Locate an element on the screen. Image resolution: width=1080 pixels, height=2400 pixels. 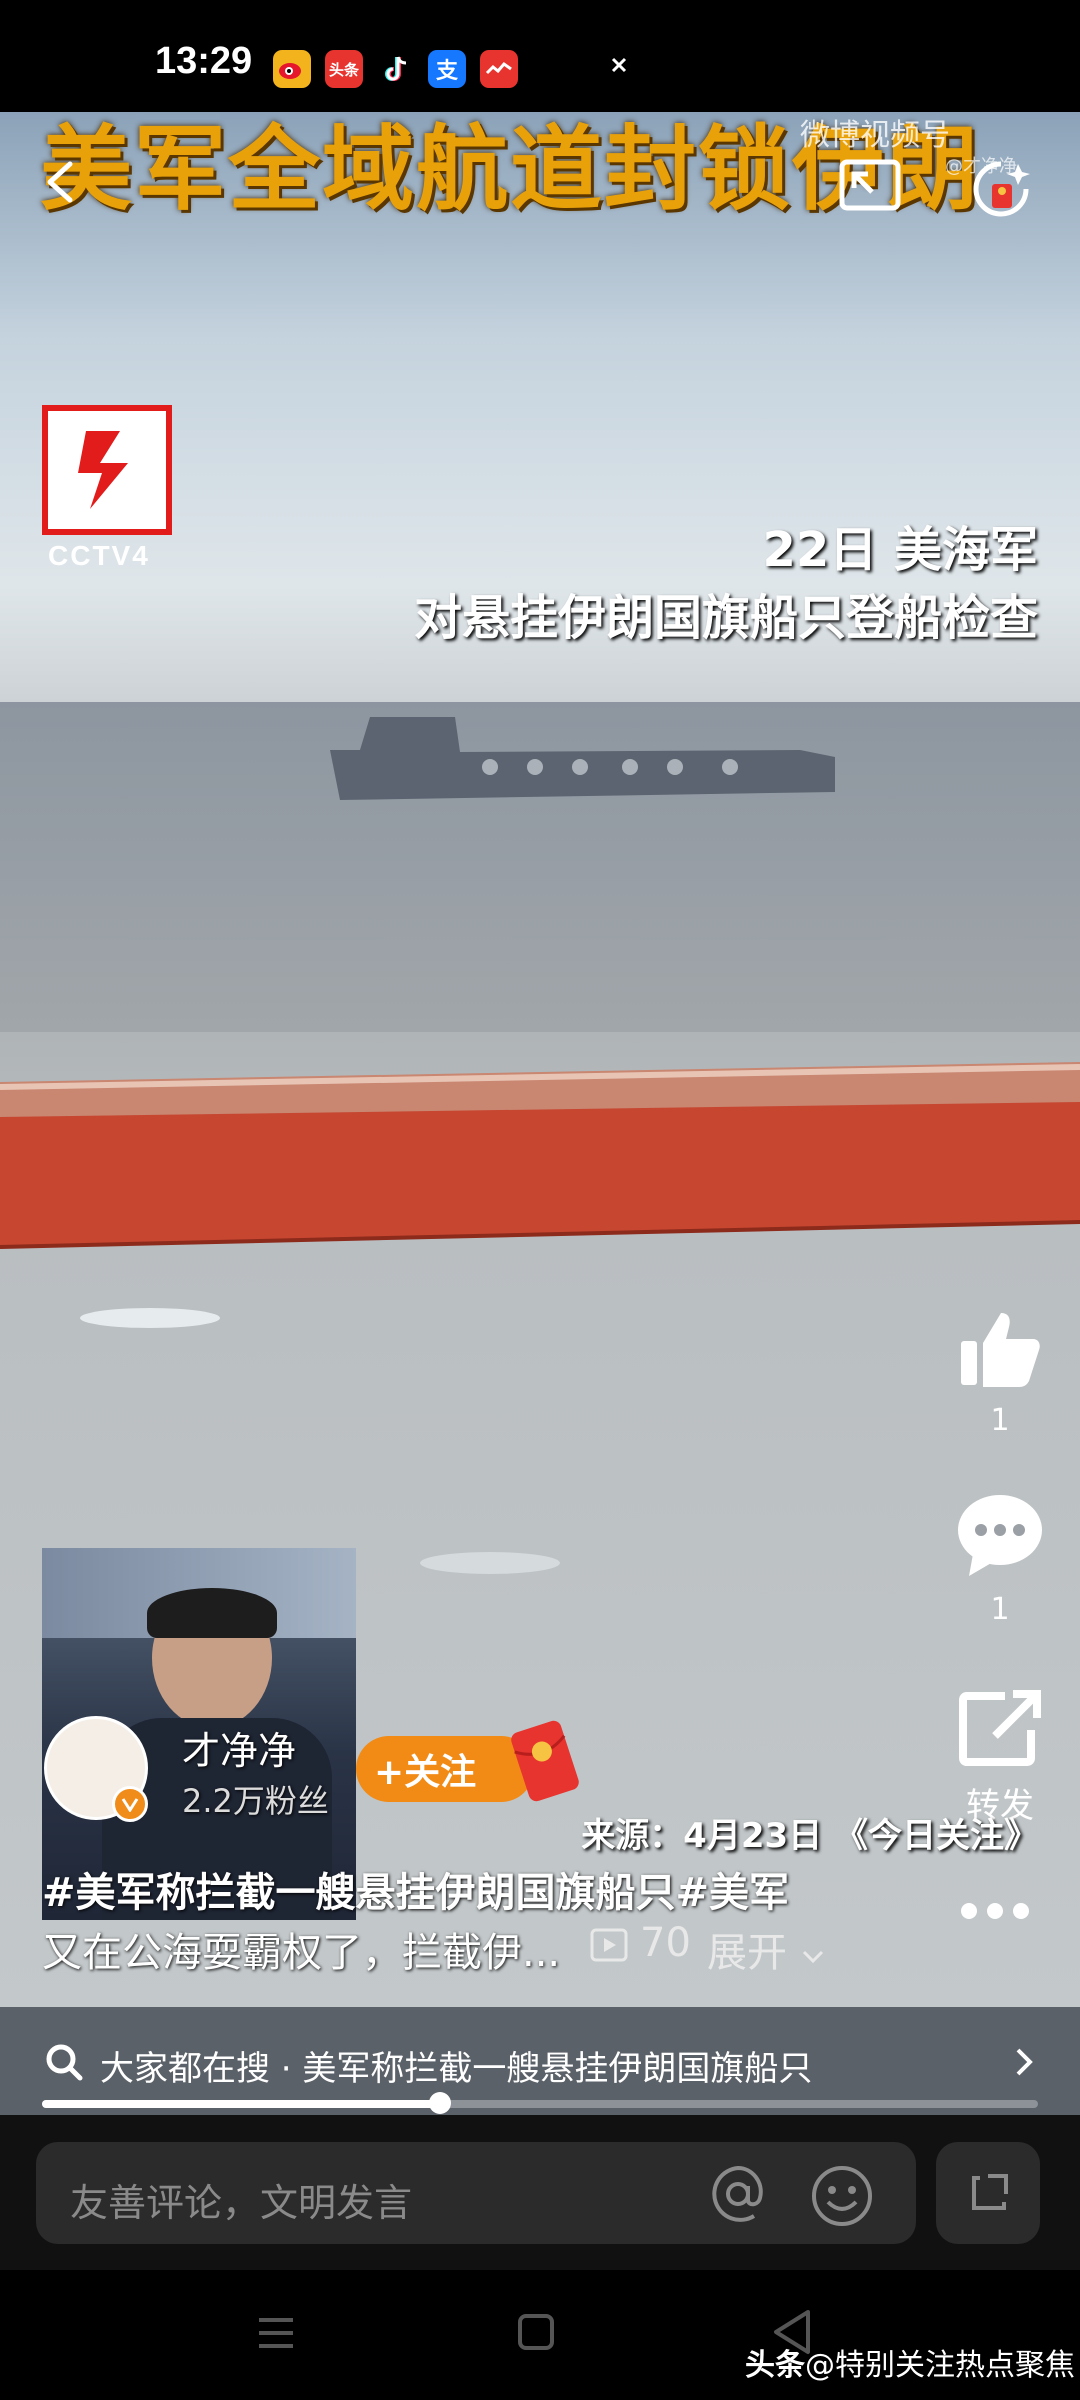
ship-hull is located at coordinates (540, 1155).